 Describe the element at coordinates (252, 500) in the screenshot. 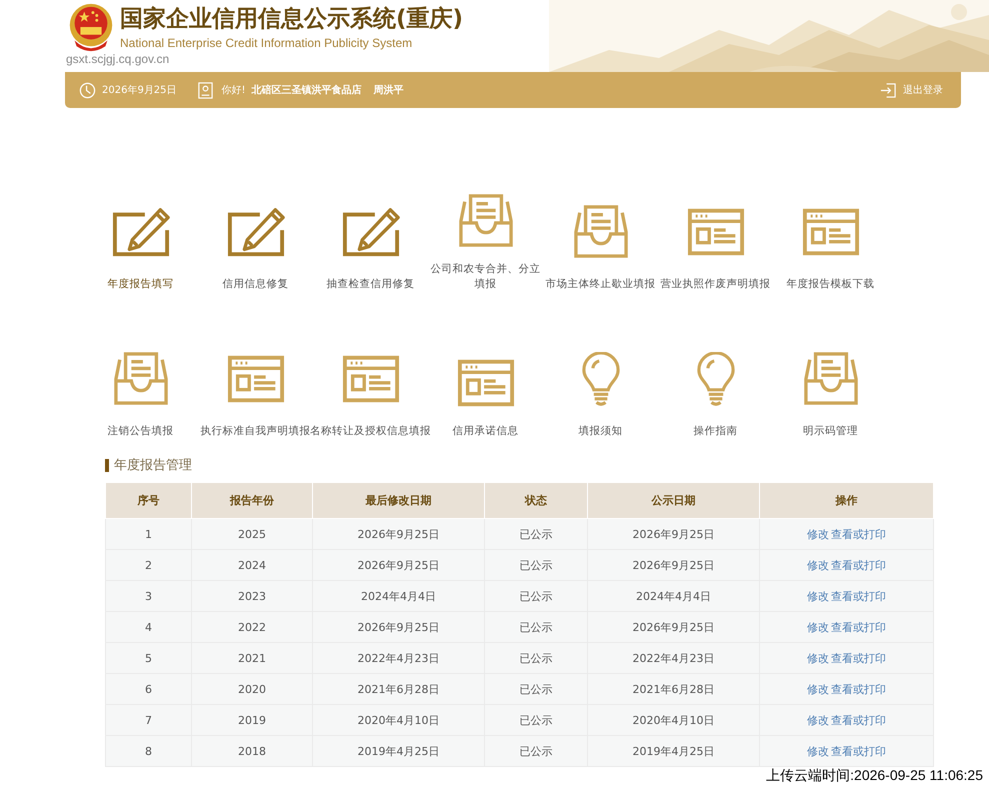

I see `column-header: 报告年份` at that location.